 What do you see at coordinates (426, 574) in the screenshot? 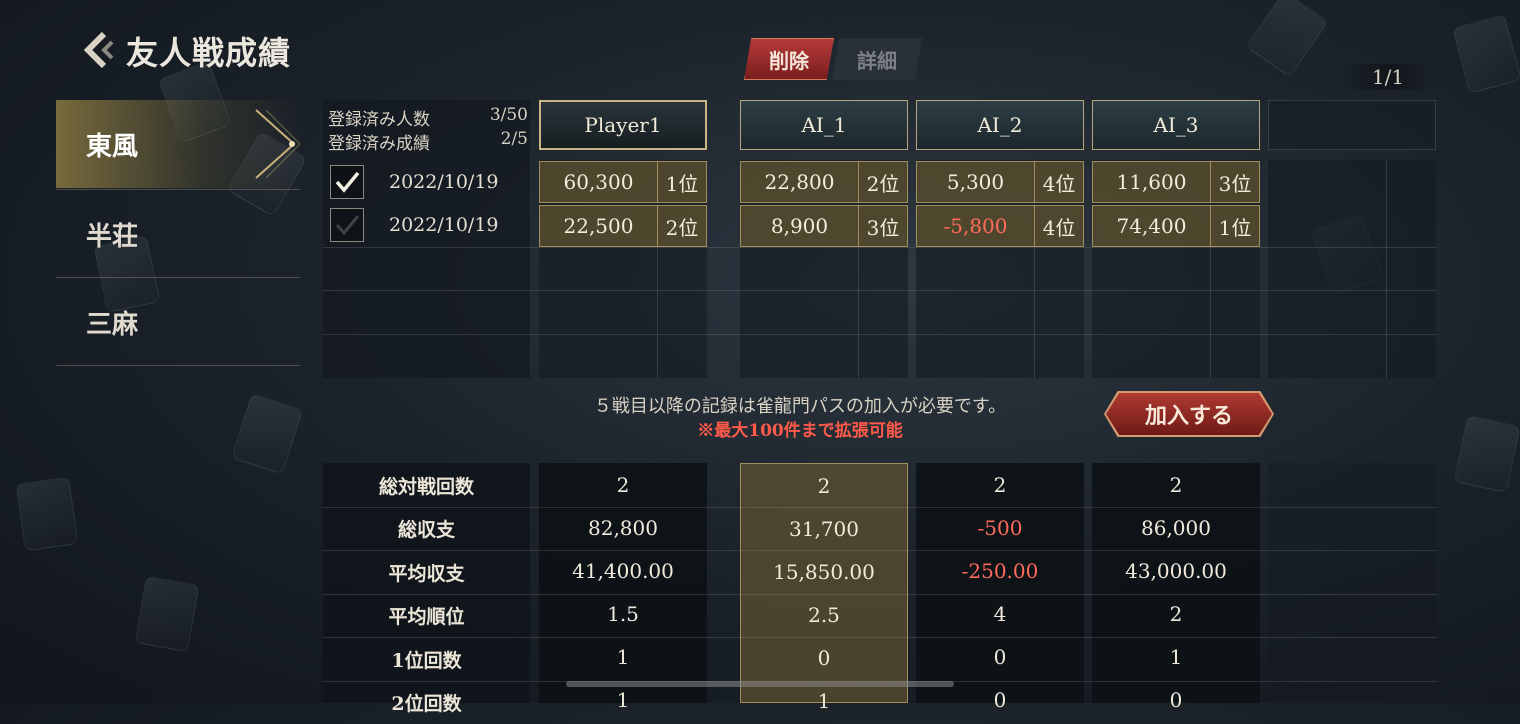
I see `stat-label: 平均収支` at bounding box center [426, 574].